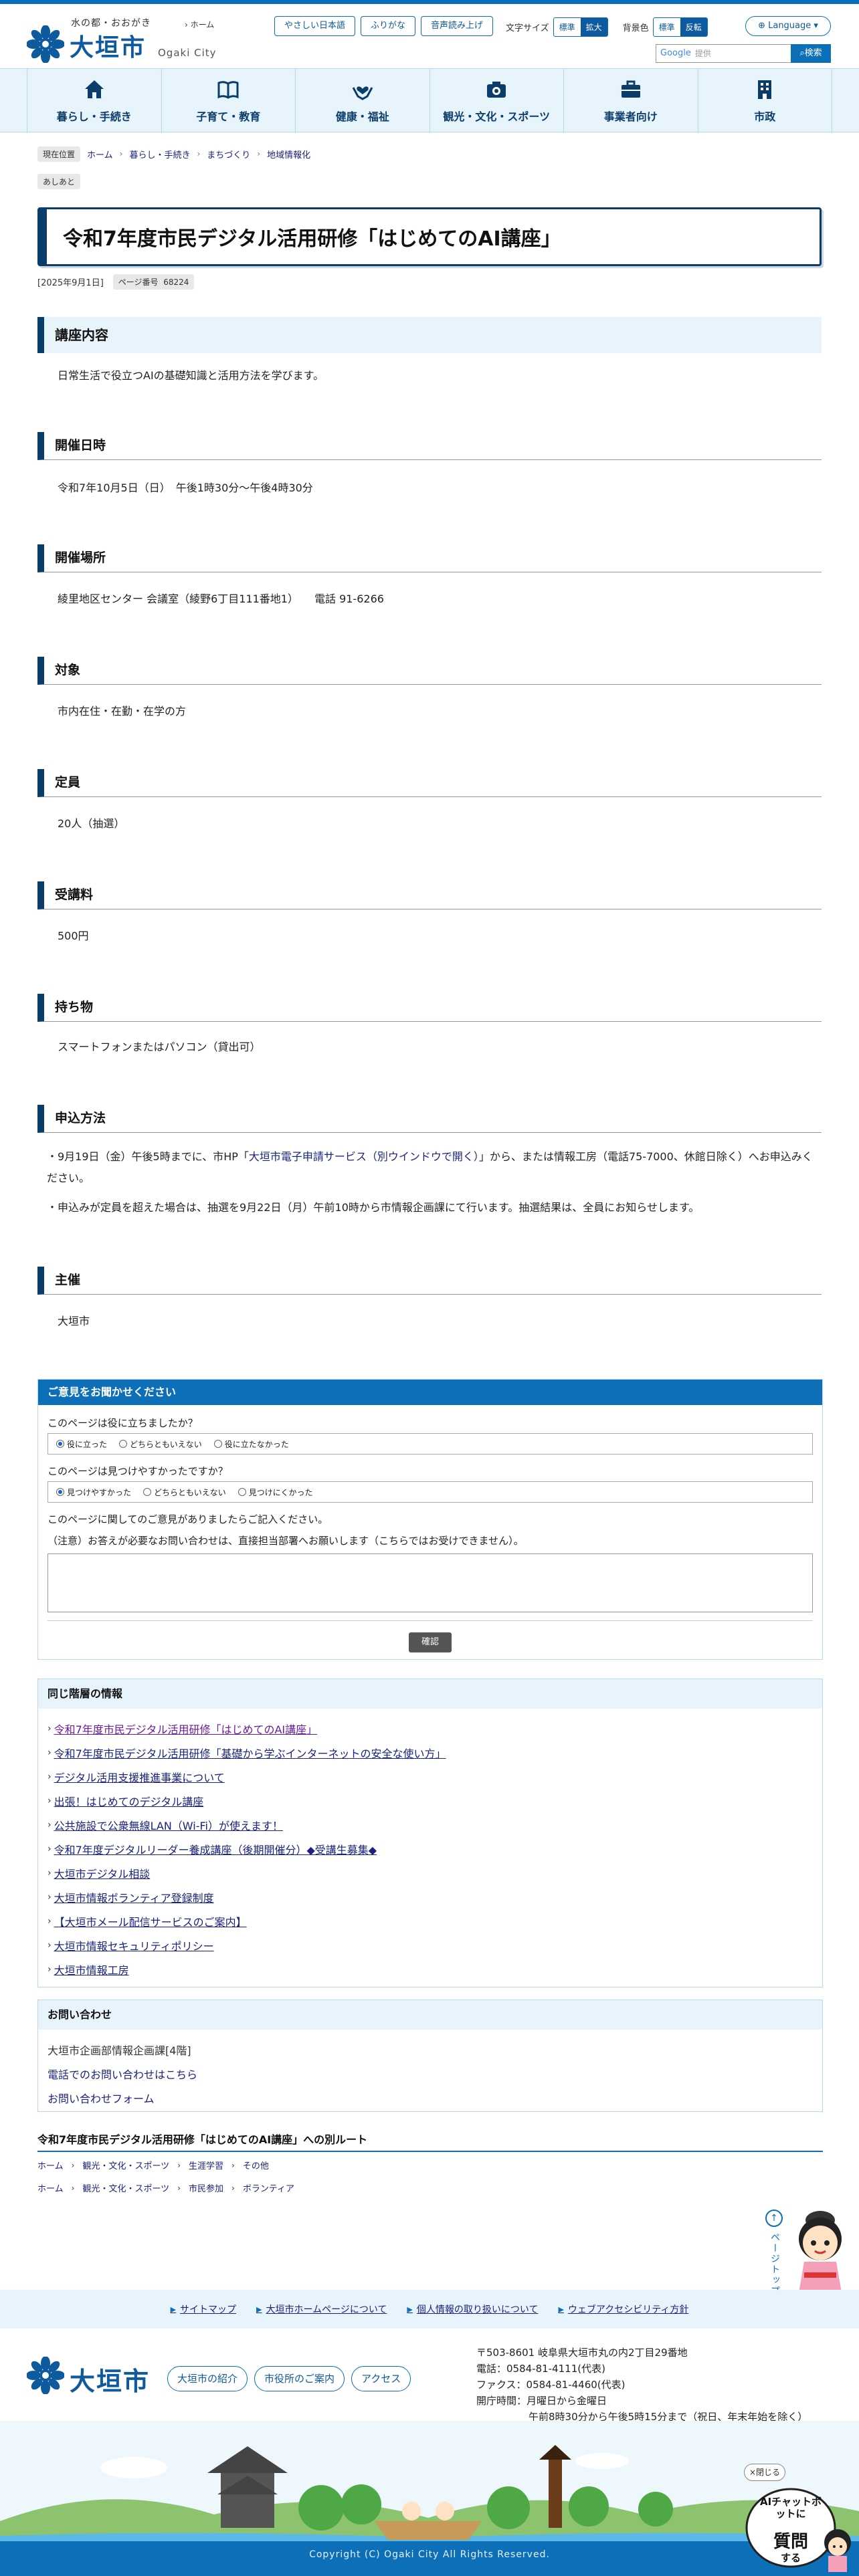 Image resolution: width=859 pixels, height=2576 pixels. I want to click on divider, so click(430, 1621).